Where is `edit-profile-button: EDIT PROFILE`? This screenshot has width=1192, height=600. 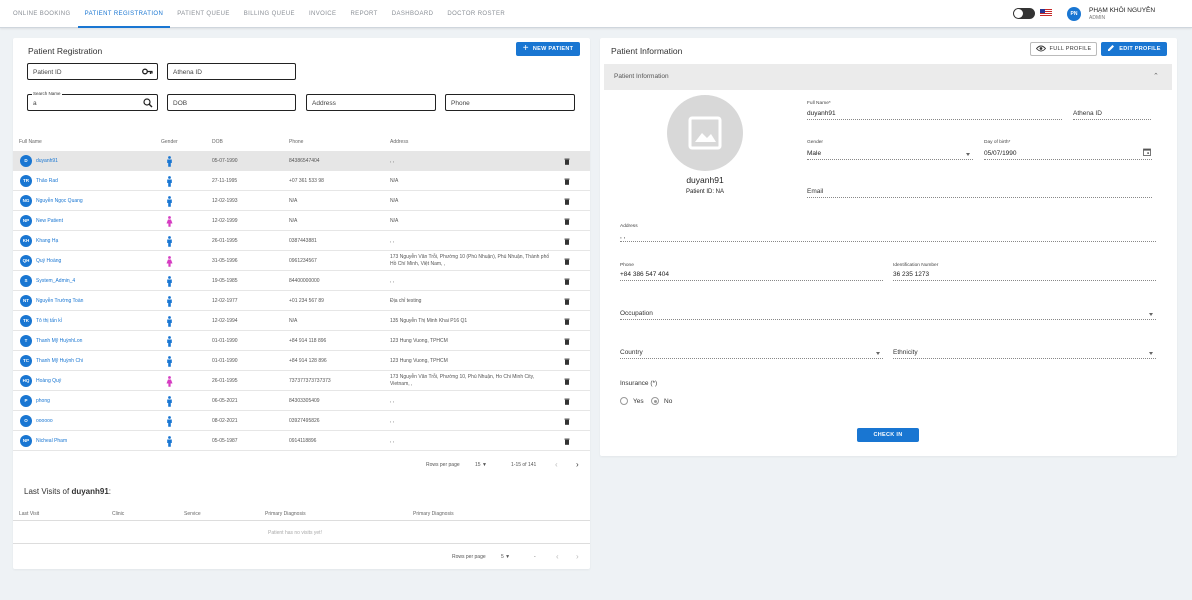
edit-profile-button: EDIT PROFILE is located at coordinates (1134, 49).